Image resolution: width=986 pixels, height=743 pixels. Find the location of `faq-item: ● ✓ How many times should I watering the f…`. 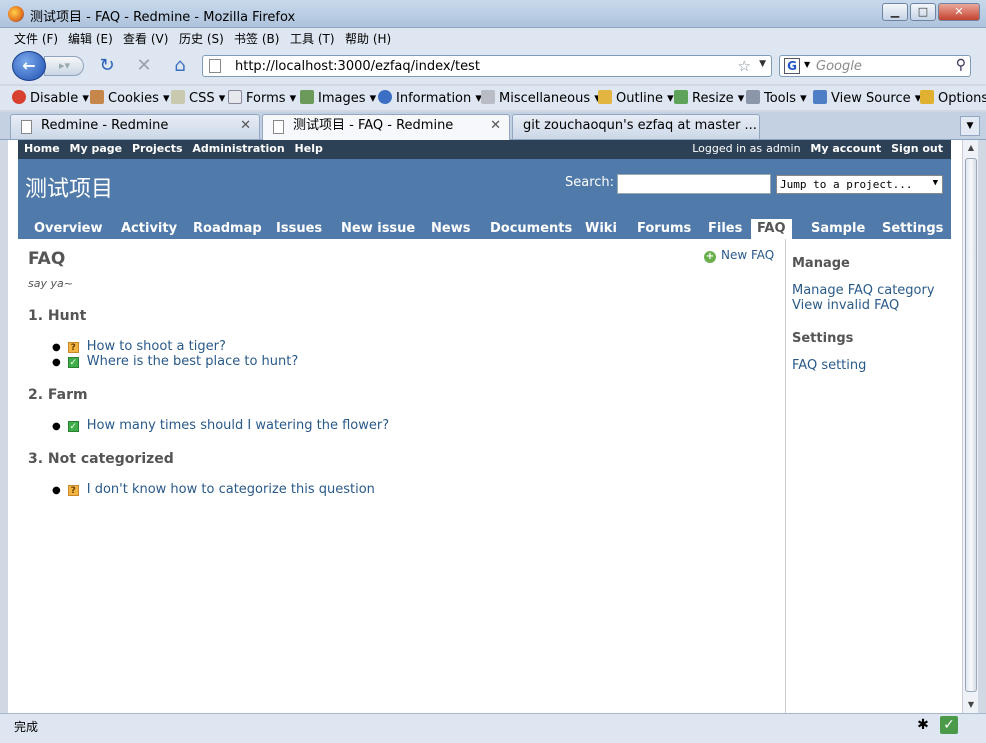

faq-item: ● ✓ How many times should I watering the f… is located at coordinates (220, 425).